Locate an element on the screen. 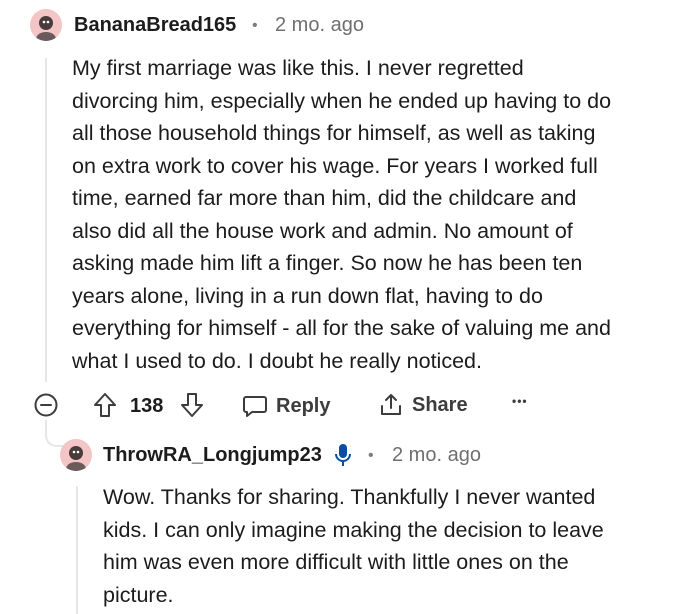 The width and height of the screenshot is (700, 614). downvote-arrow-icon is located at coordinates (192, 405).